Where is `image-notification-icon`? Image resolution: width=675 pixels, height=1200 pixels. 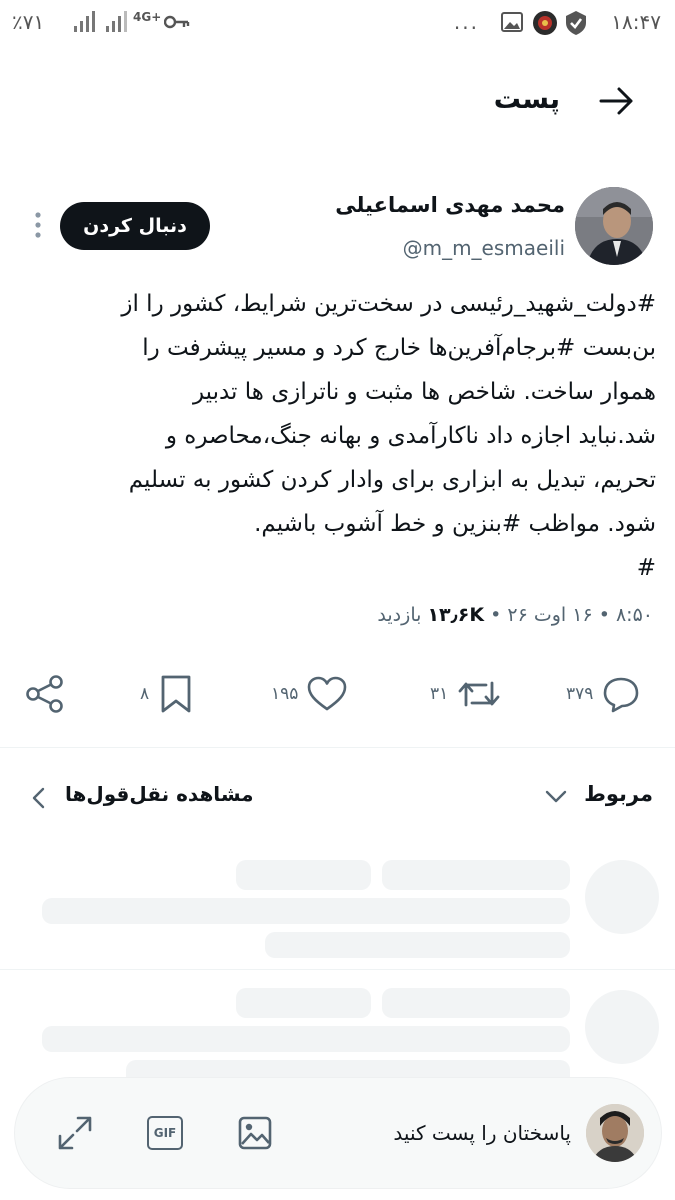
image-notification-icon is located at coordinates (512, 22).